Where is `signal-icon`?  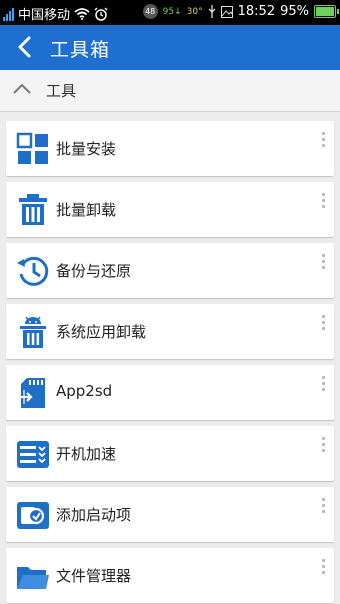
signal-icon is located at coordinates (8, 14).